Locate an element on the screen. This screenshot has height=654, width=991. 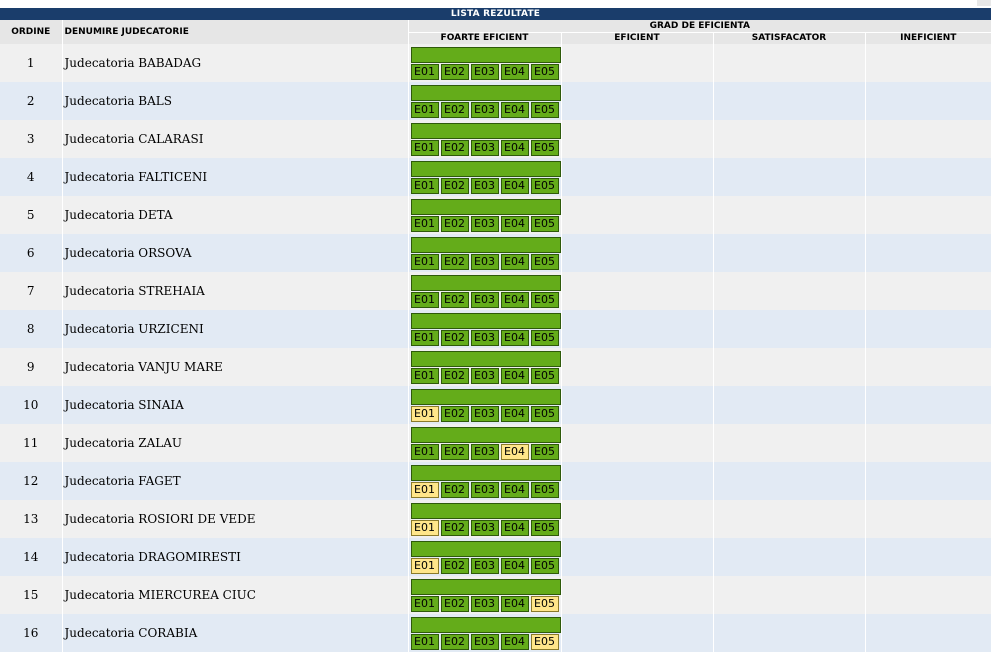
row-ordine: 8 is located at coordinates (31, 329).